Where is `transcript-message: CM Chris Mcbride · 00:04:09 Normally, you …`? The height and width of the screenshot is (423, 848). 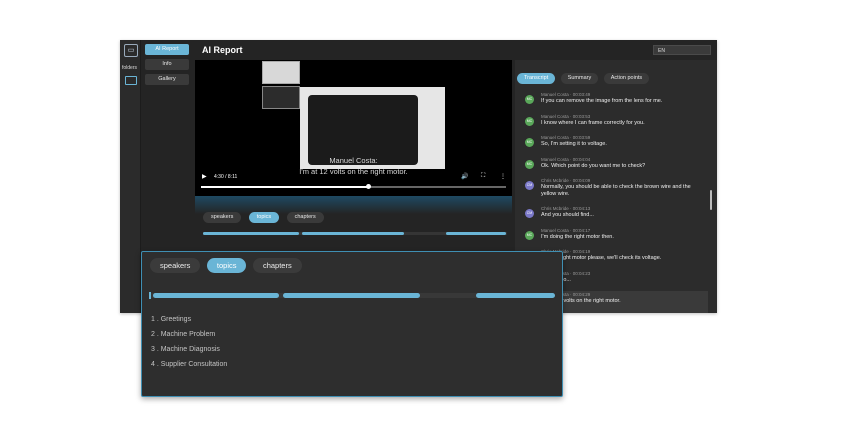
transcript-message: CM Chris Mcbride · 00:04:09 Normally, you … is located at coordinates (615, 191).